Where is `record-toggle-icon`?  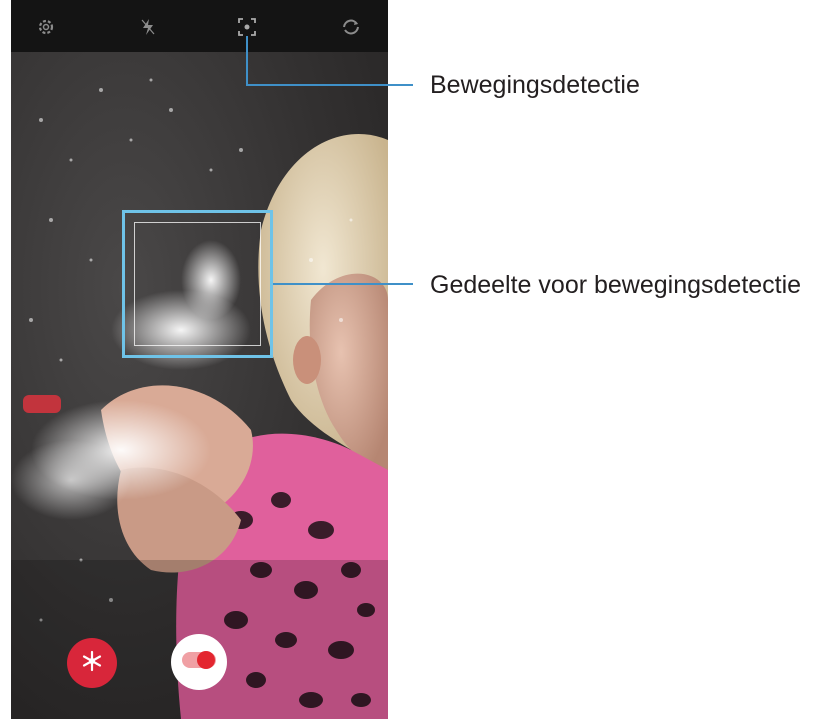 record-toggle-icon is located at coordinates (199, 662).